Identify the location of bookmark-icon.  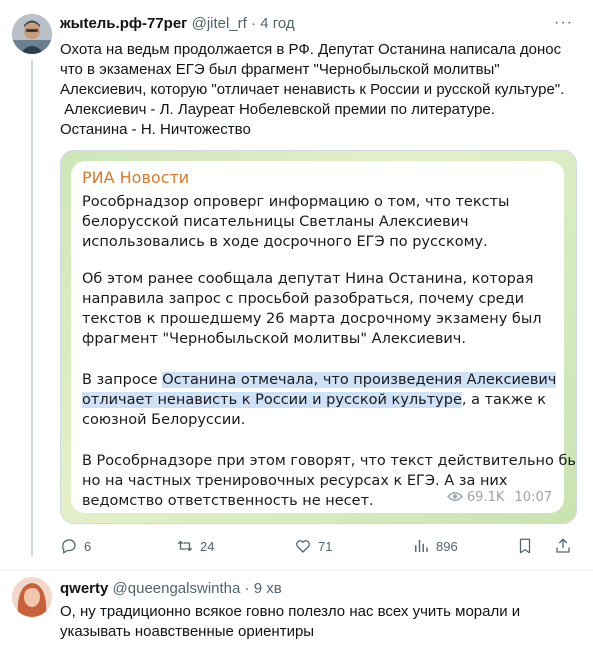
(525, 546).